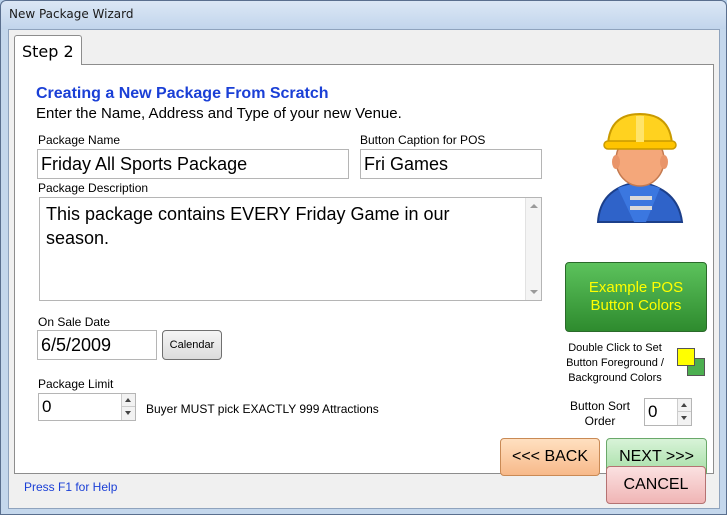 Image resolution: width=727 pixels, height=515 pixels. I want to click on back-button: <<< BACK, so click(550, 457).